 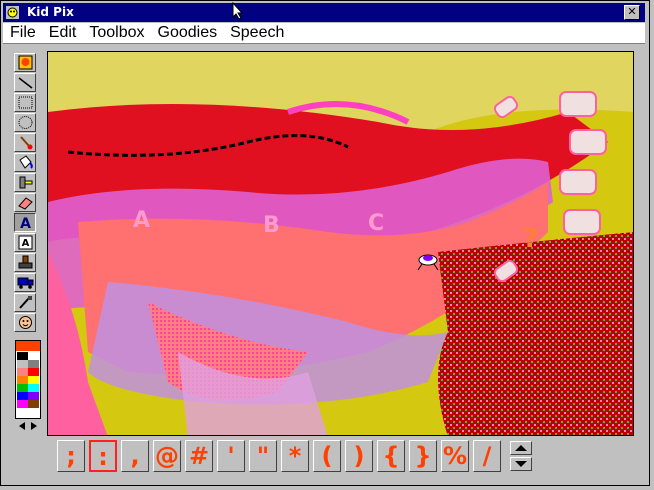 I want to click on tool-alphabet-stamp: A, so click(x=25, y=242).